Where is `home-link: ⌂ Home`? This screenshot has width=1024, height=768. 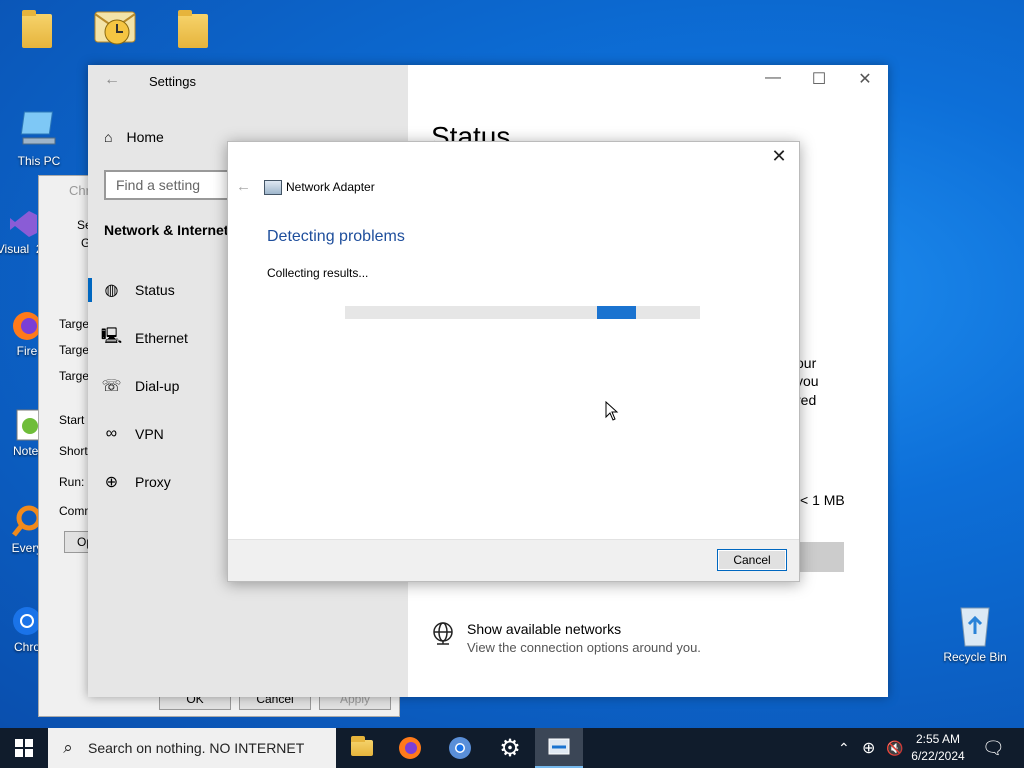
home-link: ⌂ Home is located at coordinates (134, 137).